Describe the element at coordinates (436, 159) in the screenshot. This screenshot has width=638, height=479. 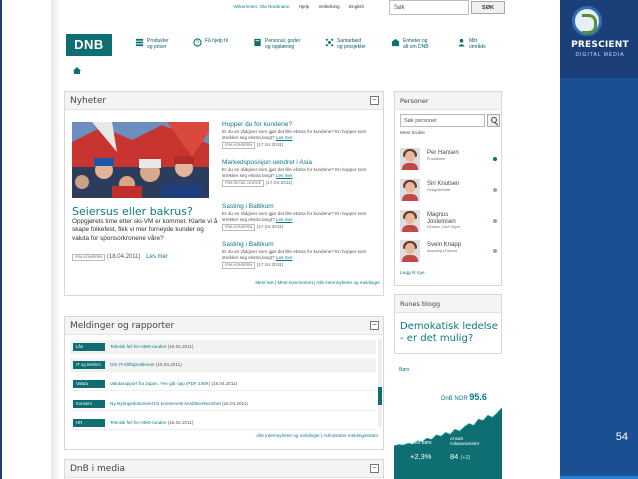
I see `person-role: Produkteier` at that location.